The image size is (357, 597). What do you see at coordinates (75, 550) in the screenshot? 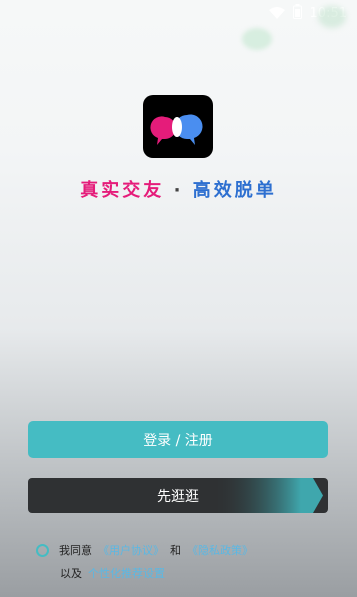
I see `agree-prefix: 我同意` at bounding box center [75, 550].